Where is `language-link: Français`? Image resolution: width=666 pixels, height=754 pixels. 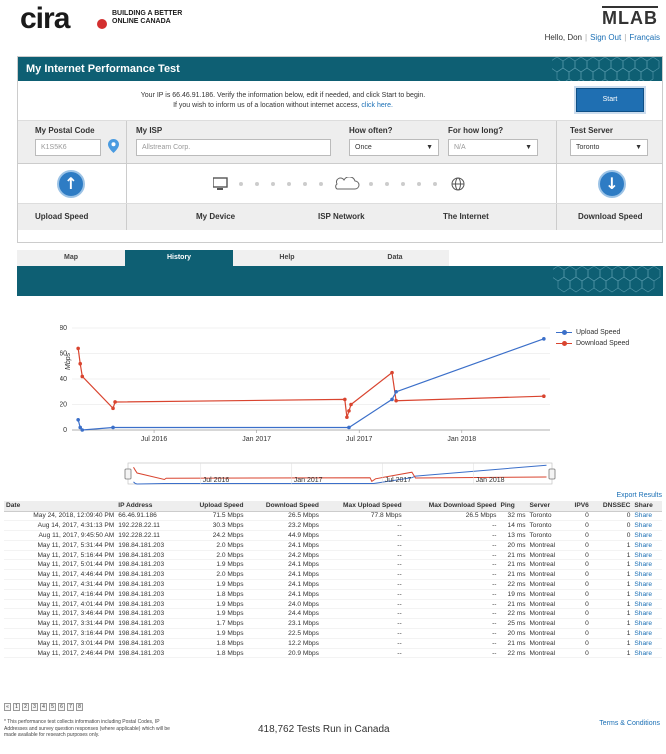
language-link: Français is located at coordinates (644, 37).